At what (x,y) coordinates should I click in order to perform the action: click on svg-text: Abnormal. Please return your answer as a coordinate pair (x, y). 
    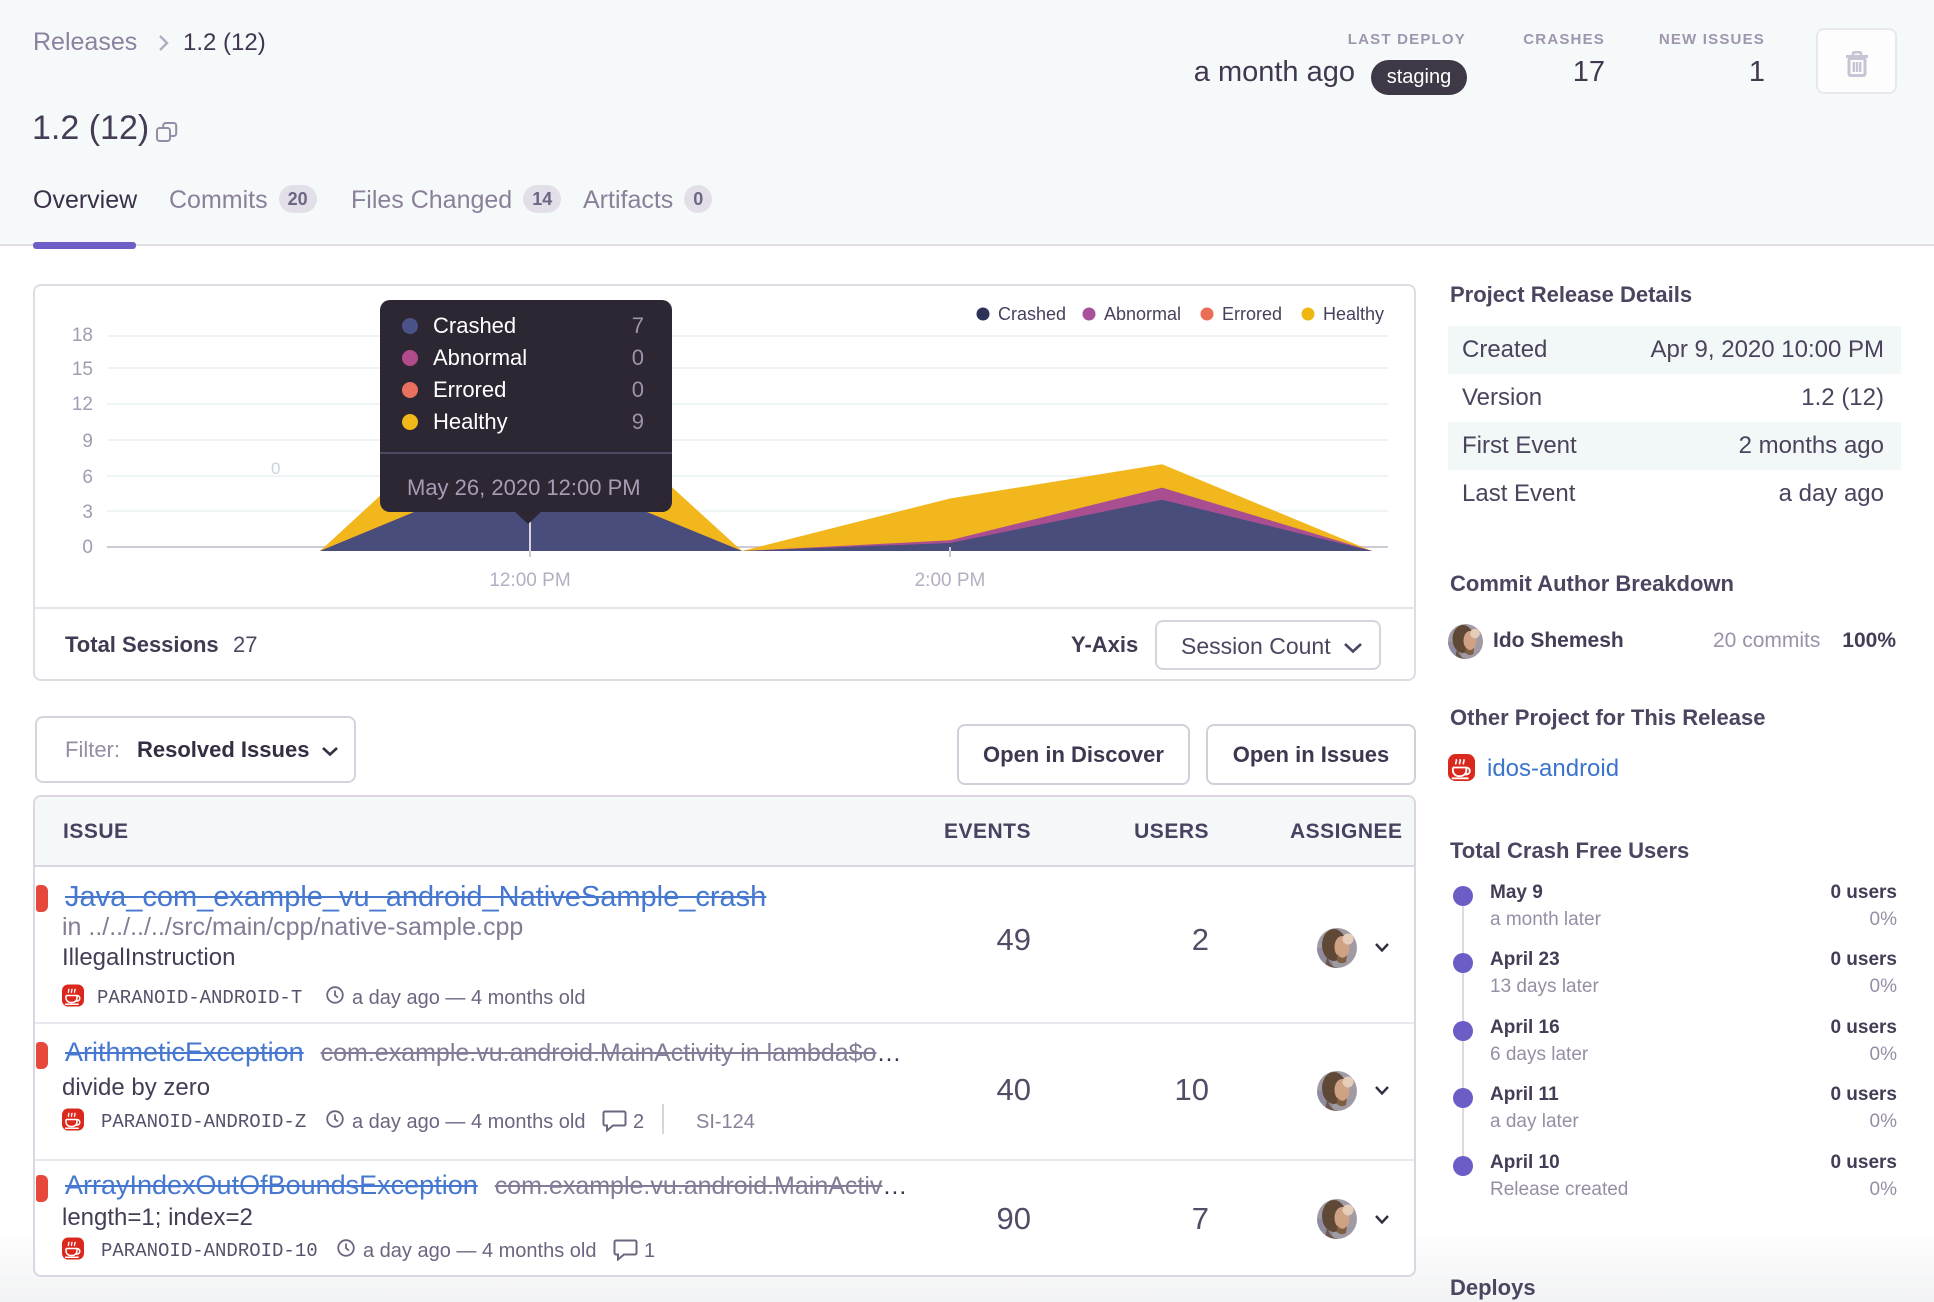
    Looking at the image, I should click on (1142, 314).